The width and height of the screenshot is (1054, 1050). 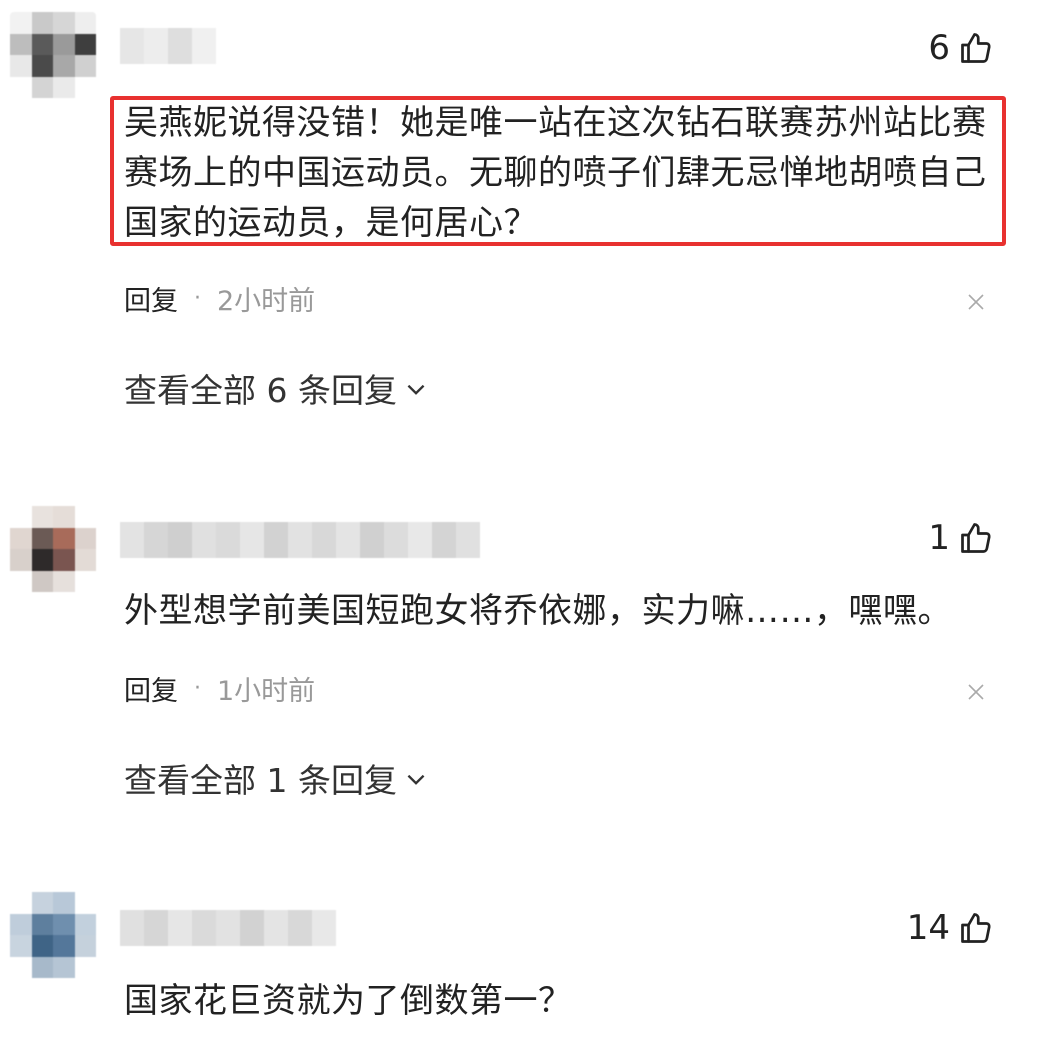 I want to click on view-all-replies-label: 查看全部 6 条回复, so click(x=260, y=390).